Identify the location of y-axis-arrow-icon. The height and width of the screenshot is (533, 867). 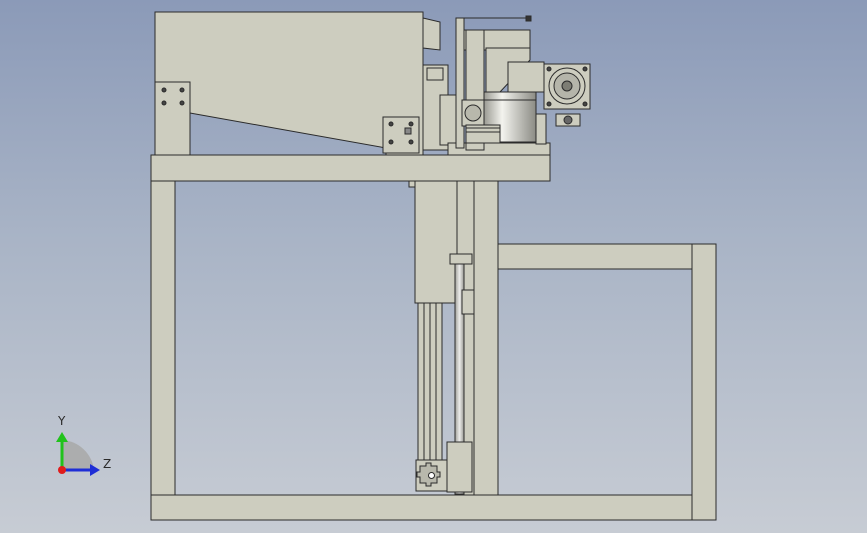
(62, 437).